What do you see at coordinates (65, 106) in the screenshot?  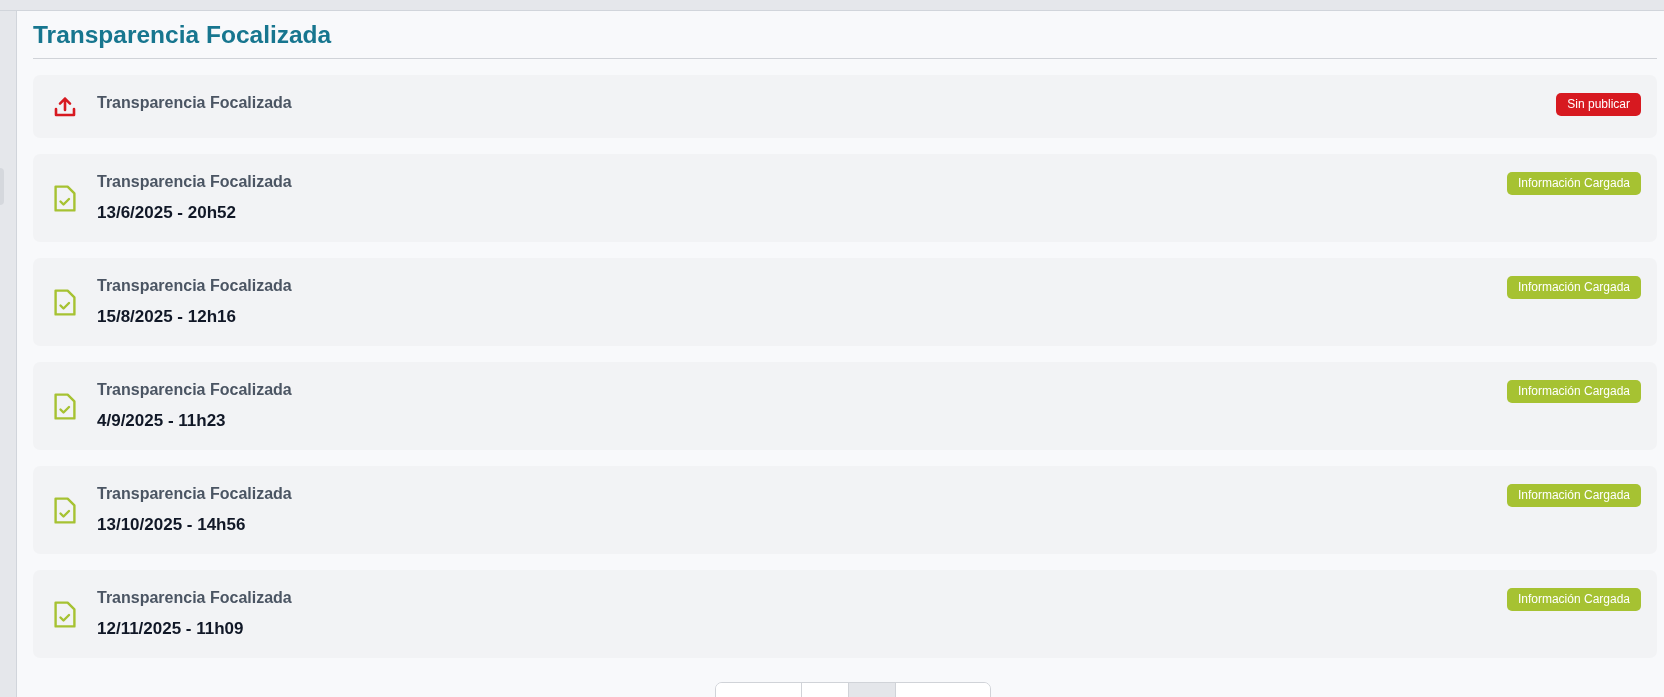 I see `upload-icon` at bounding box center [65, 106].